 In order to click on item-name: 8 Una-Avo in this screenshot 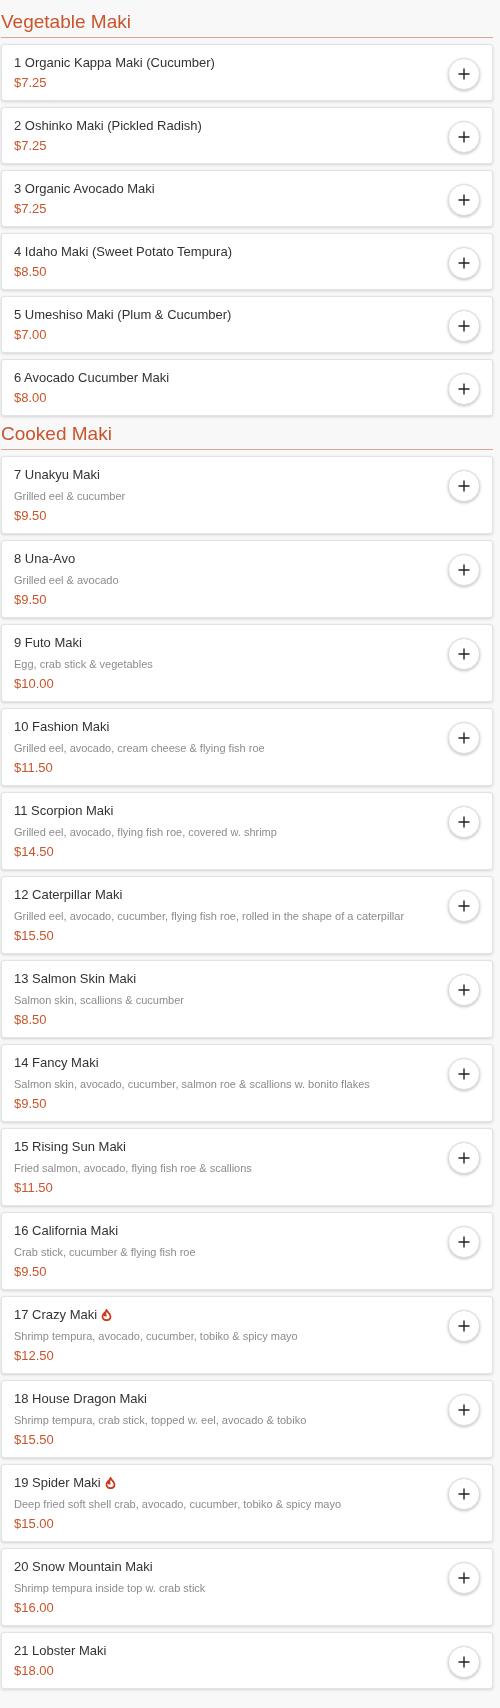, I will do `click(45, 559)`.